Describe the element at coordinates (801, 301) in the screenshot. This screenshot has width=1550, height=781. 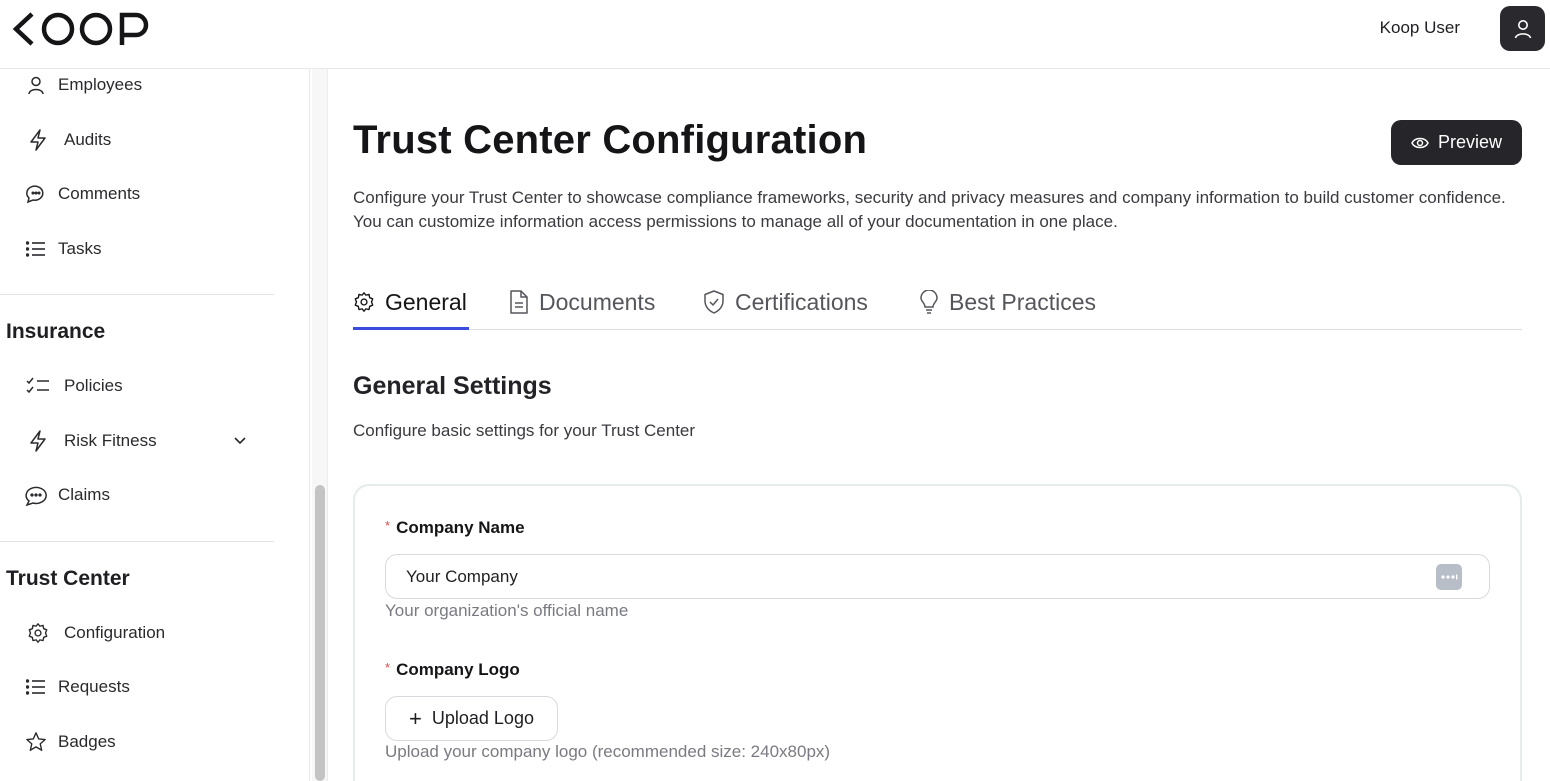
I see `tab-label: Certifications` at that location.